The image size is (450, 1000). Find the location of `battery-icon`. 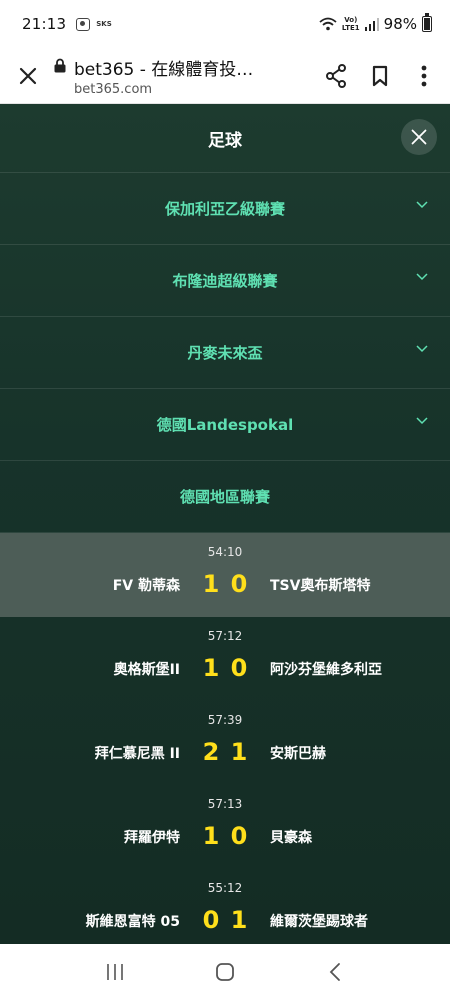

battery-icon is located at coordinates (427, 22).